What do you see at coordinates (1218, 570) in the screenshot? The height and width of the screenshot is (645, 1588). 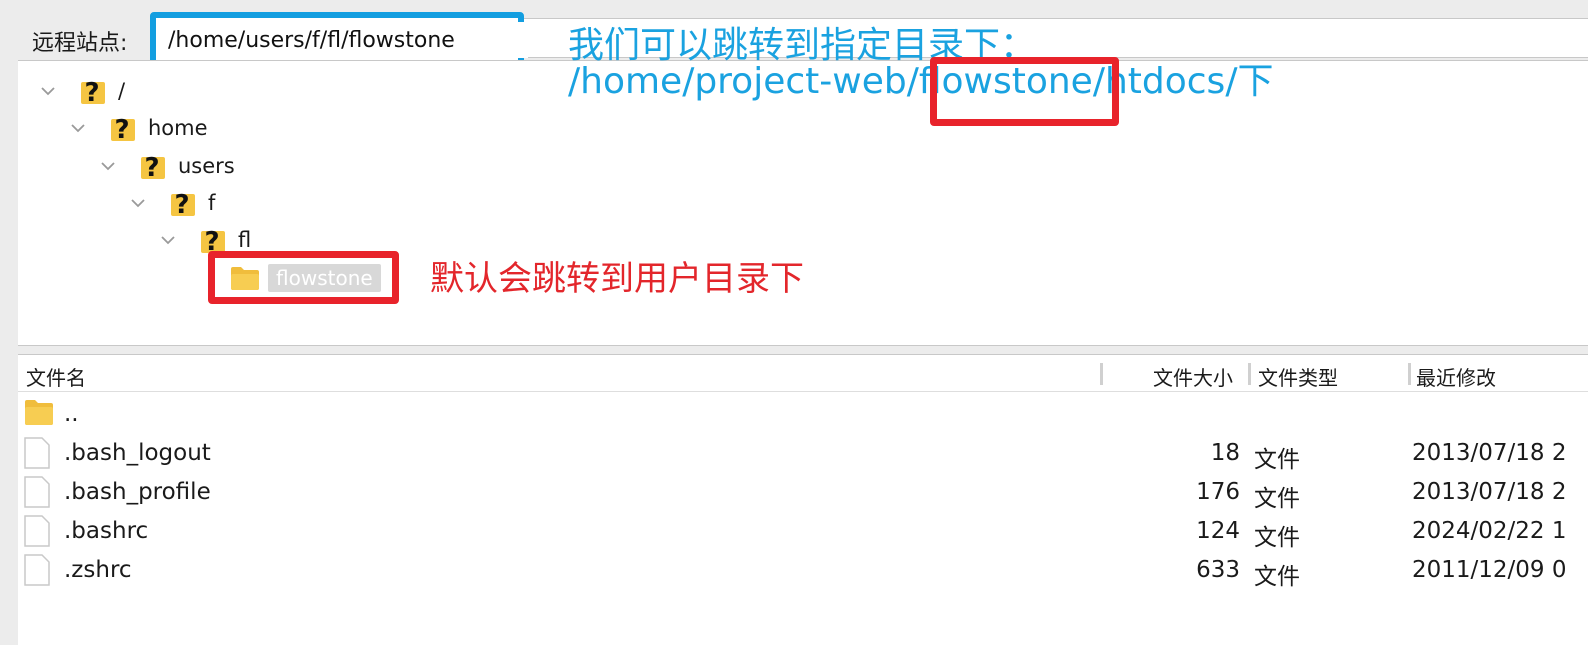 I see `file-size: 633` at bounding box center [1218, 570].